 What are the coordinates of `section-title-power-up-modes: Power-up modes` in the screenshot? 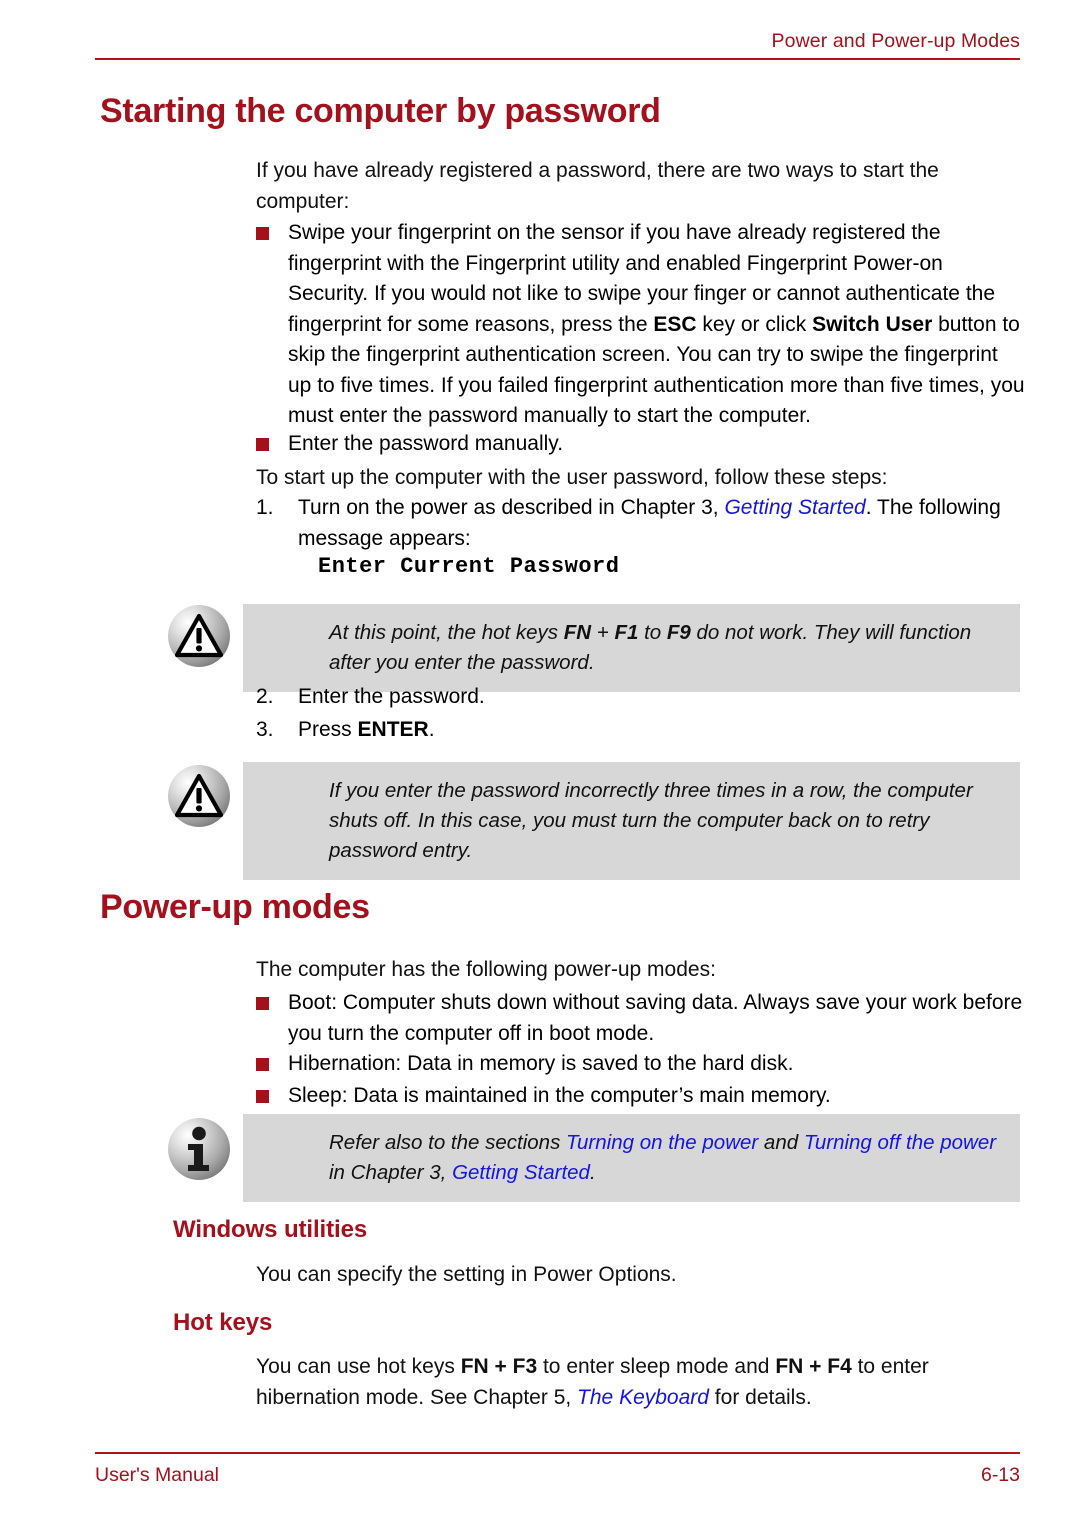 It's located at (235, 907).